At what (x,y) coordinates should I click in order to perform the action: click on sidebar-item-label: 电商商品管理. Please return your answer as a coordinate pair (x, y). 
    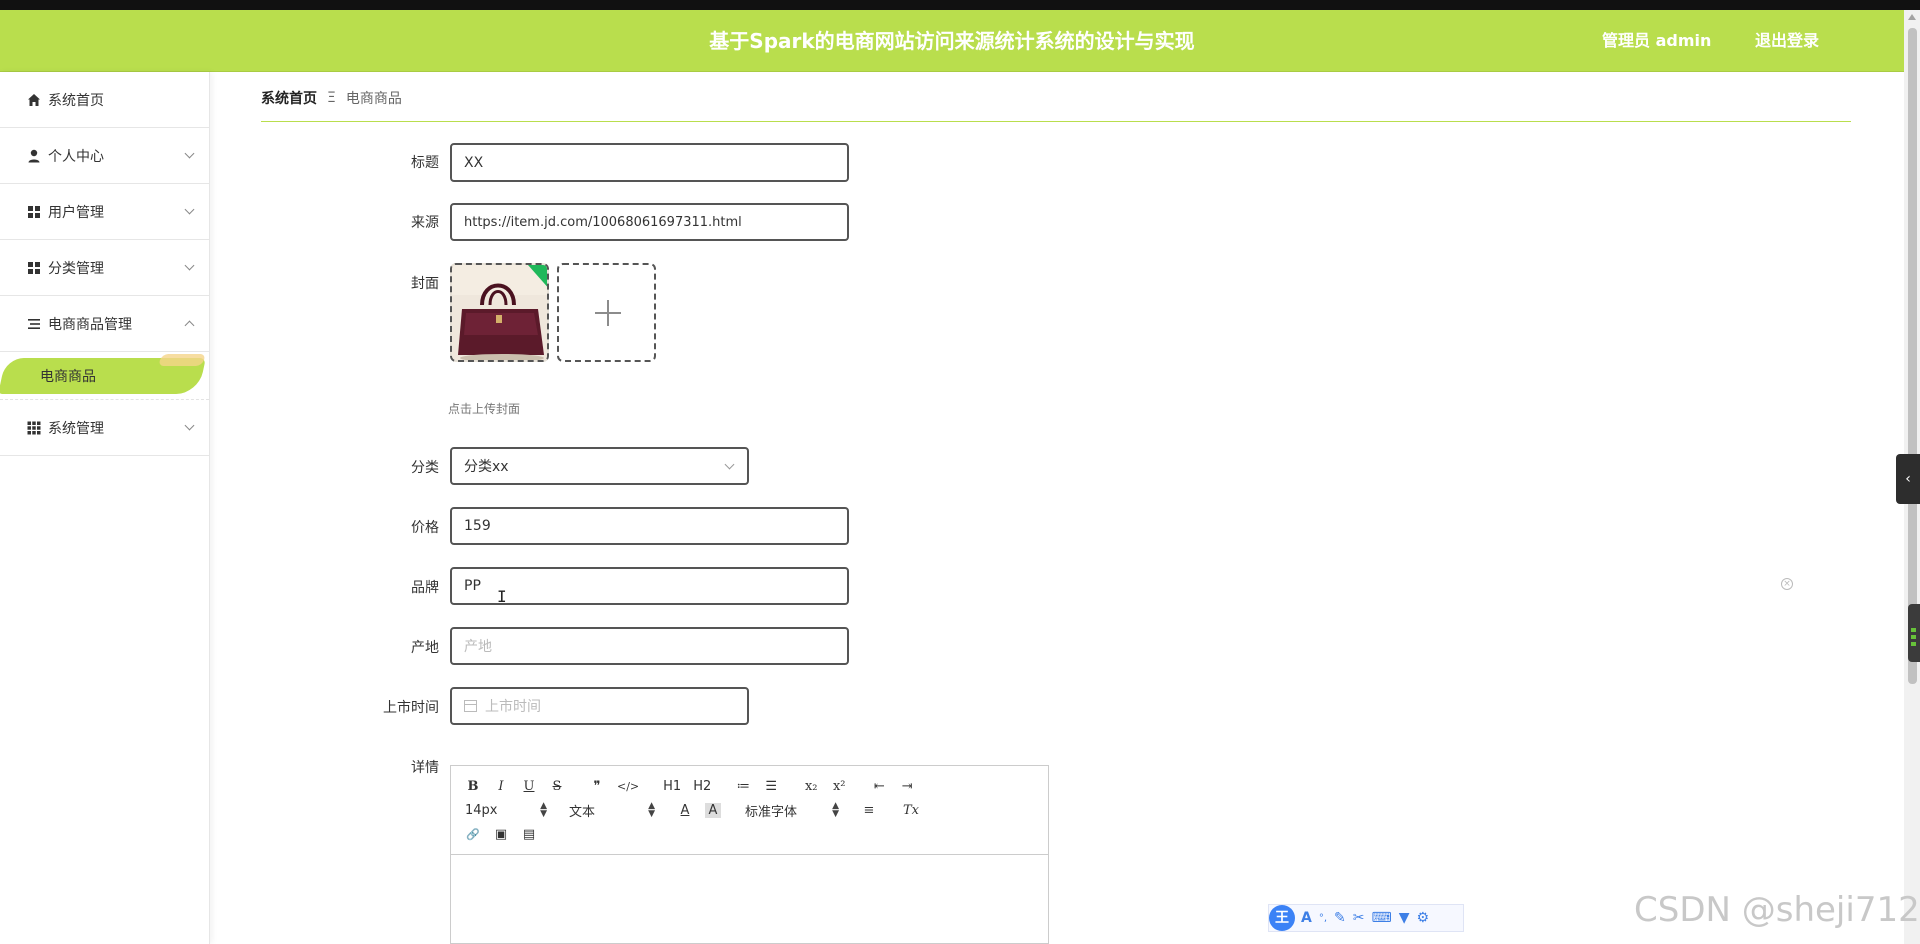
    Looking at the image, I should click on (90, 324).